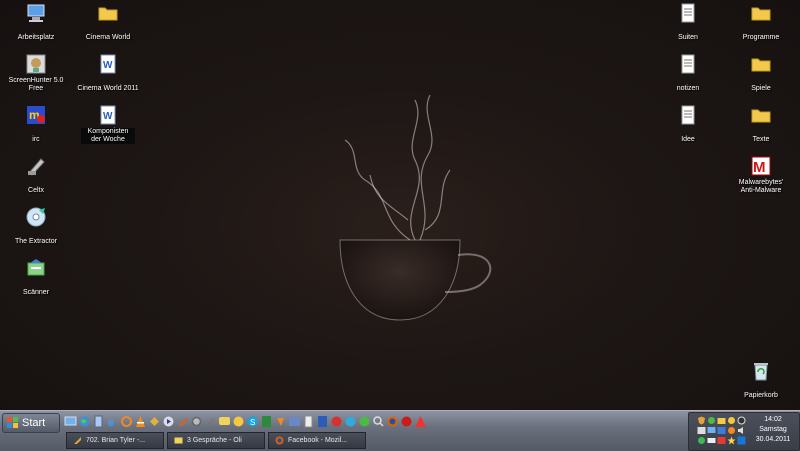 This screenshot has width=800, height=451. What do you see at coordinates (182, 421) in the screenshot?
I see `quicklaunch-tool-icon` at bounding box center [182, 421].